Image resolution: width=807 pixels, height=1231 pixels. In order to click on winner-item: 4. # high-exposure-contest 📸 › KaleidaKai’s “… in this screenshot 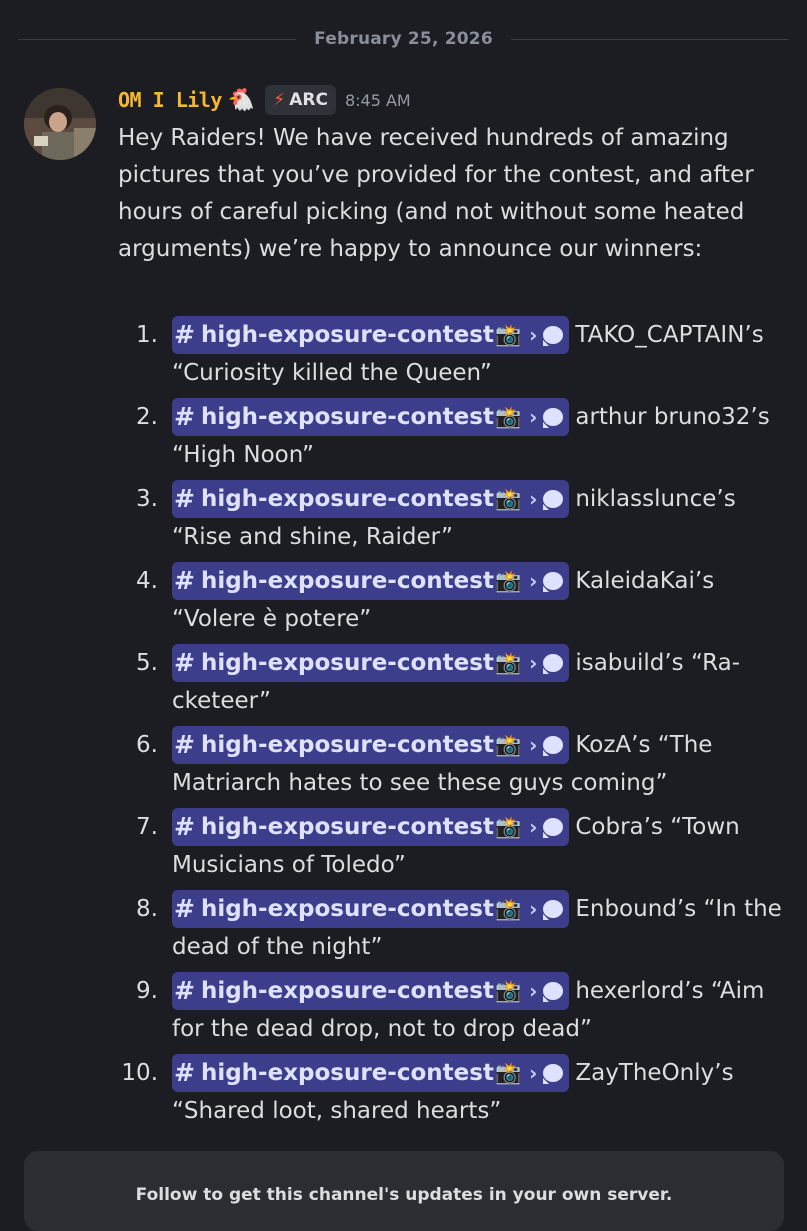, I will do `click(454, 600)`.